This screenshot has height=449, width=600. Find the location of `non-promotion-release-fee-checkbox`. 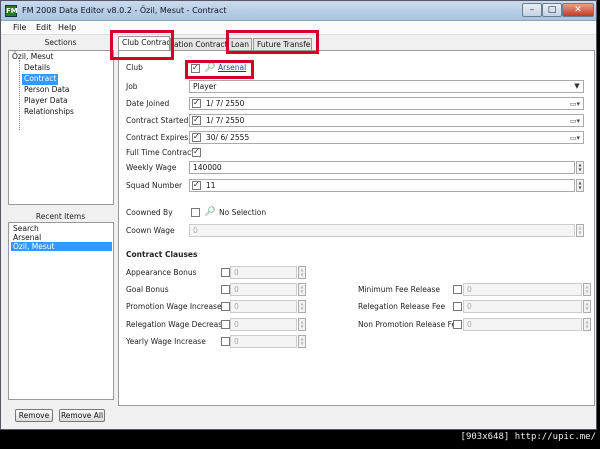

non-promotion-release-fee-checkbox is located at coordinates (457, 324).